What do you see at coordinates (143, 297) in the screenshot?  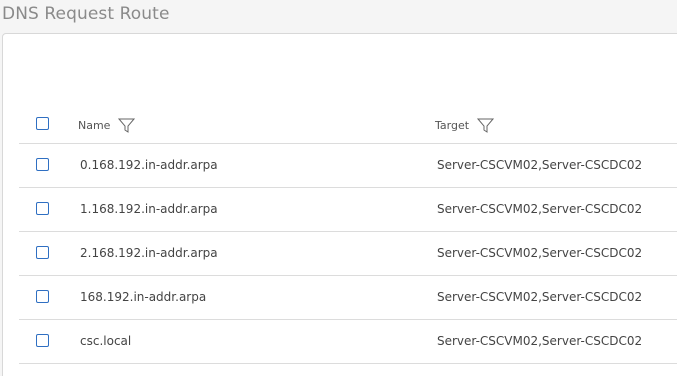 I see `row-name: 168.192.in-addr.arpa` at bounding box center [143, 297].